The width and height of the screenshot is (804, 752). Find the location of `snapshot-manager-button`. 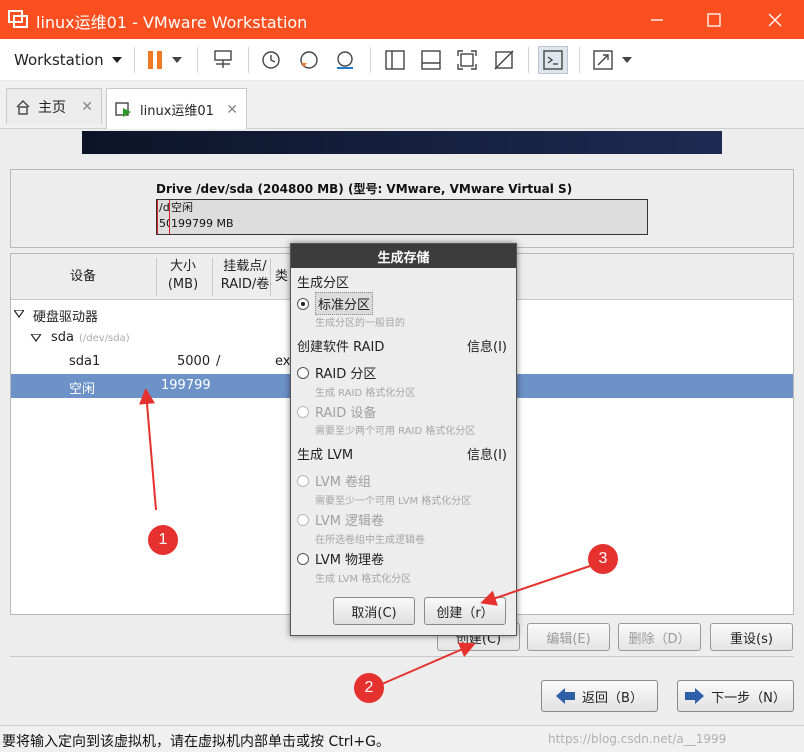

snapshot-manager-button is located at coordinates (345, 60).